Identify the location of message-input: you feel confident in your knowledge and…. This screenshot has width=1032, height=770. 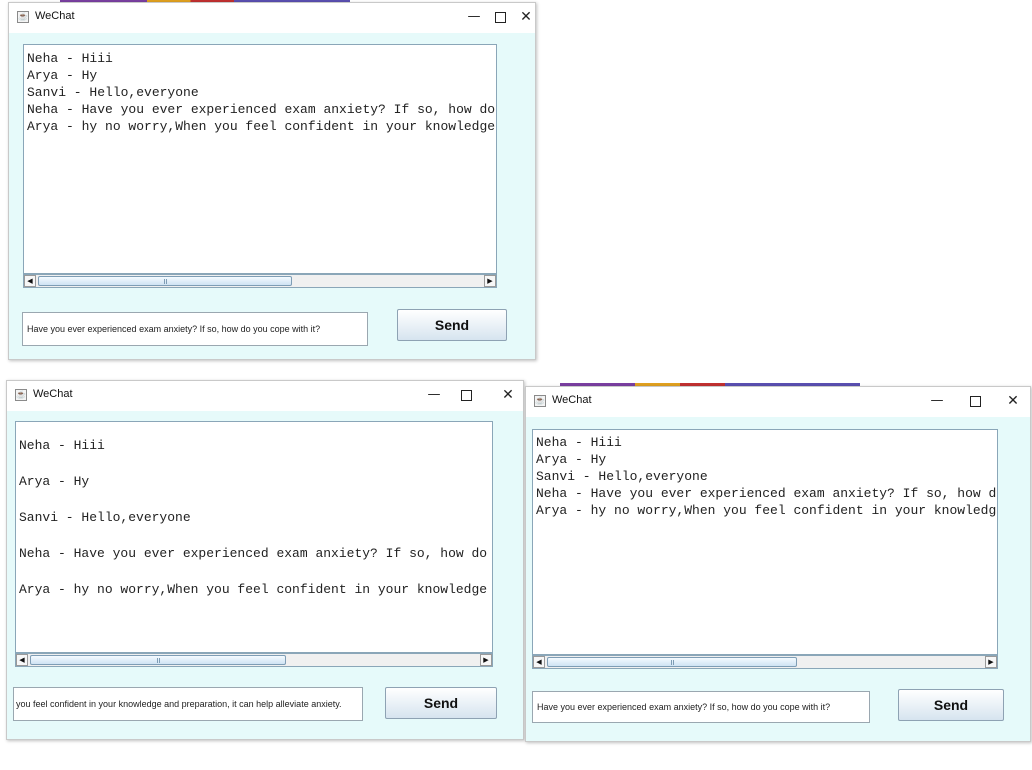
(188, 704).